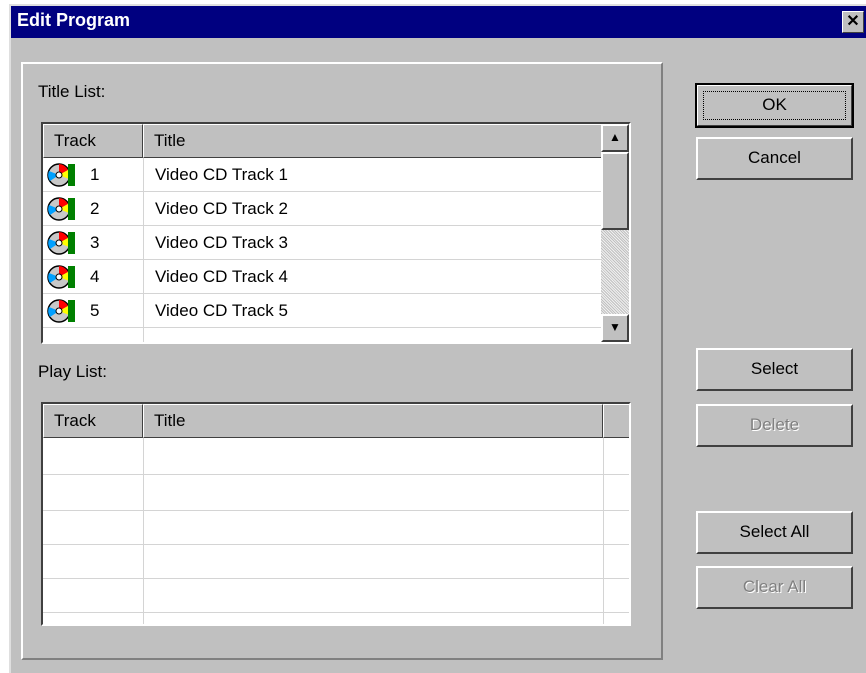  What do you see at coordinates (774, 369) in the screenshot?
I see `select-button: Select` at bounding box center [774, 369].